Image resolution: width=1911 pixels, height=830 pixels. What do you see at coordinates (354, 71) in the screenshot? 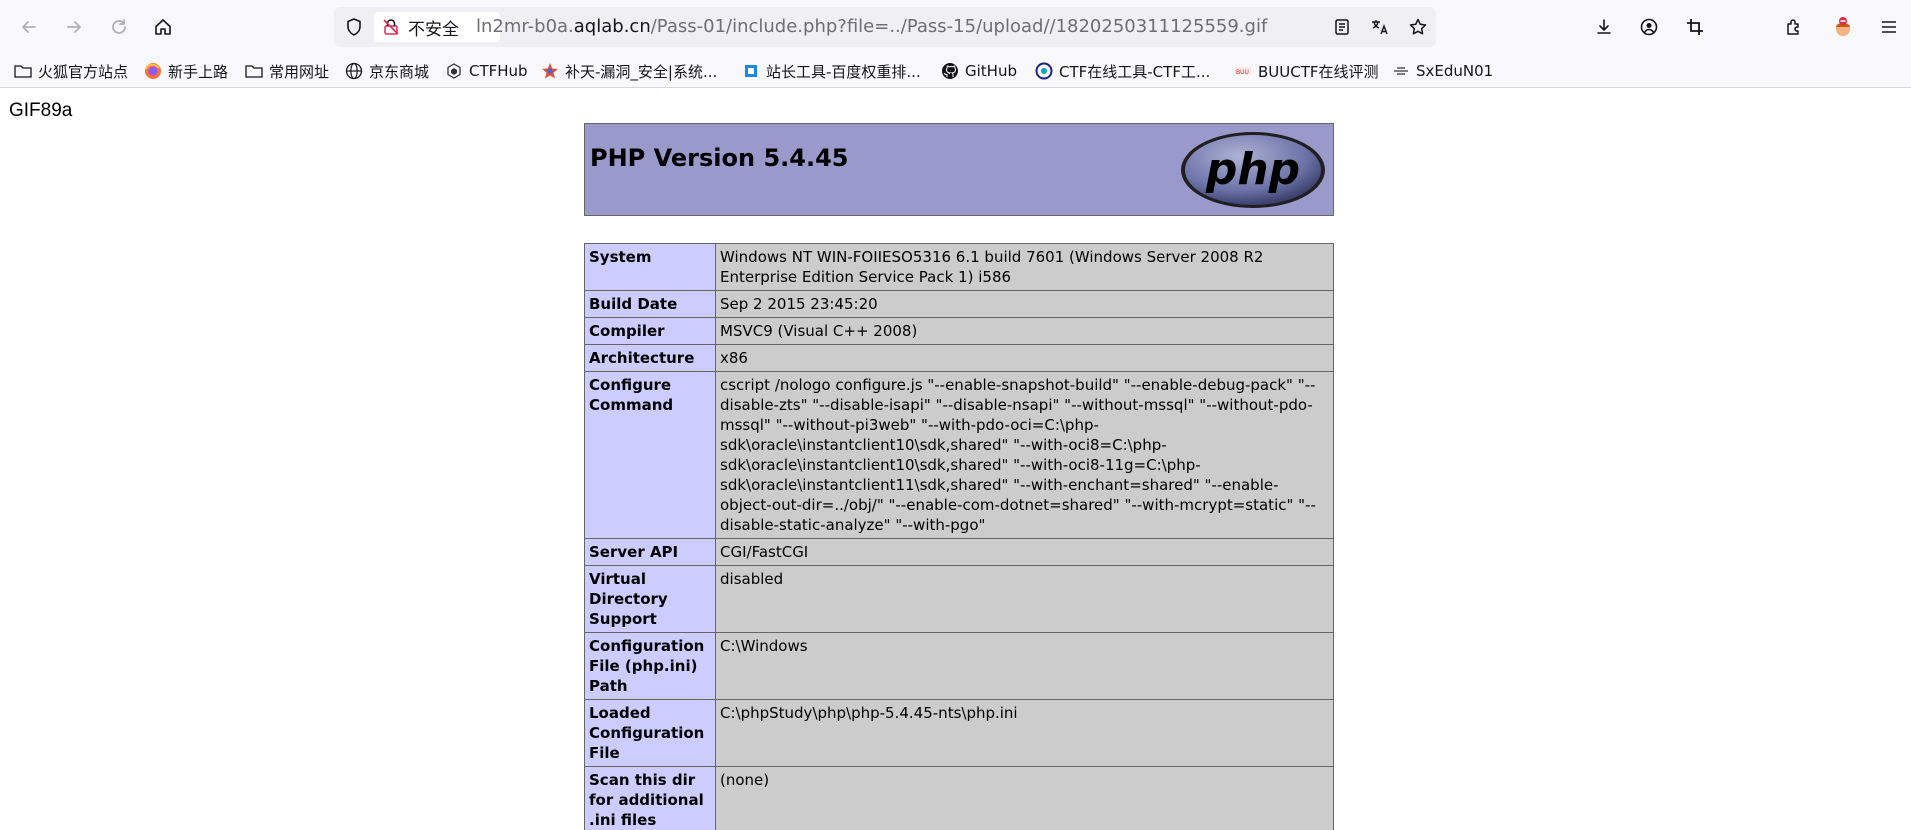
I see `globe-icon` at bounding box center [354, 71].